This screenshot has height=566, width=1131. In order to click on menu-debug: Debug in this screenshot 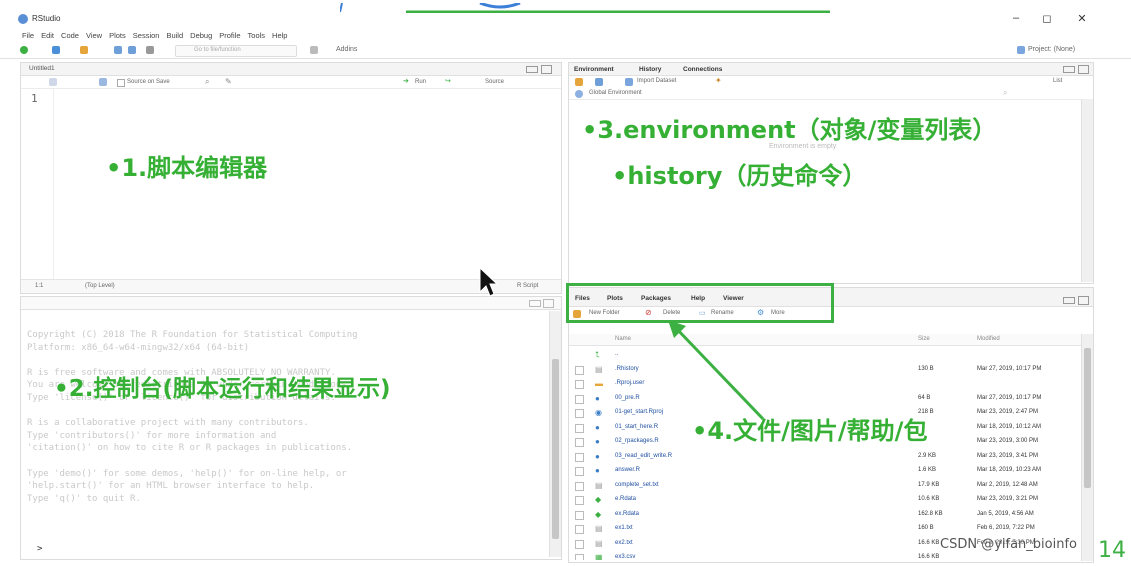, I will do `click(204, 35)`.